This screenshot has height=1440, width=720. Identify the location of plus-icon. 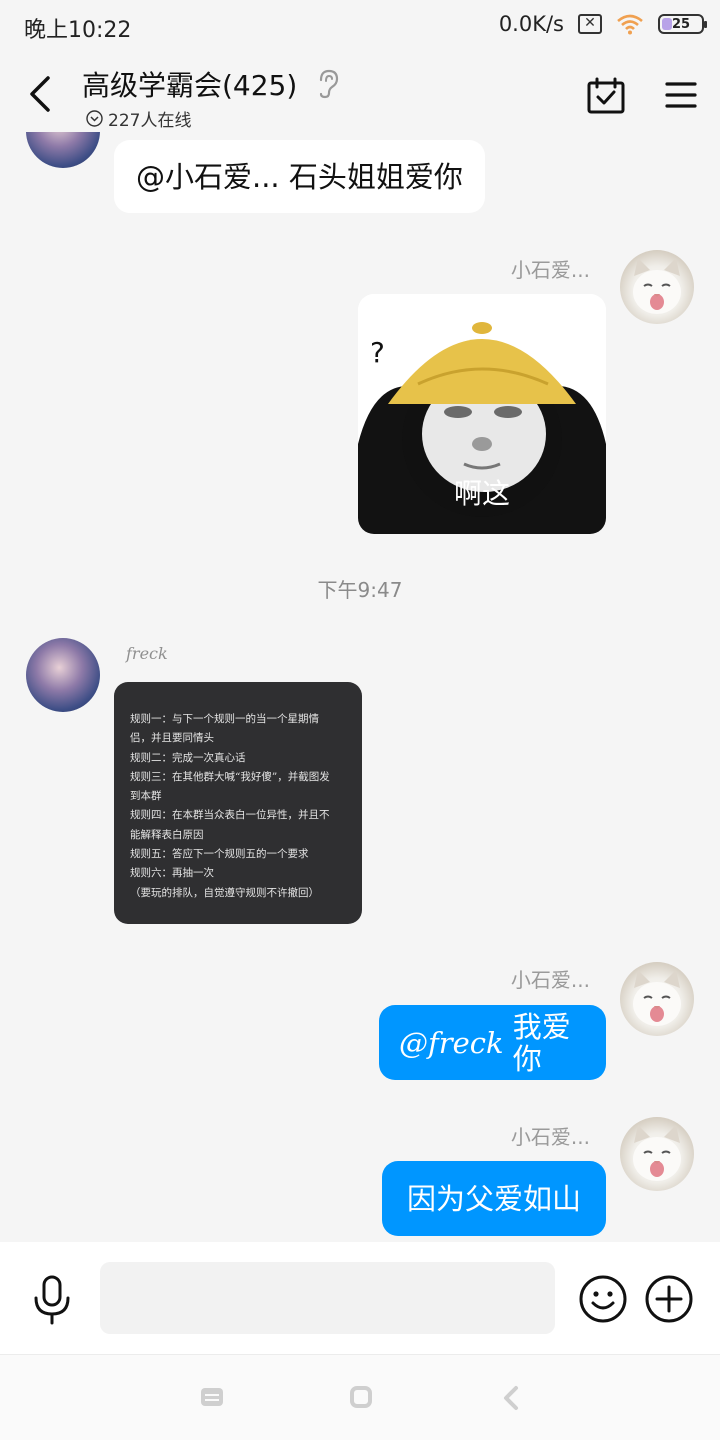
(669, 1299).